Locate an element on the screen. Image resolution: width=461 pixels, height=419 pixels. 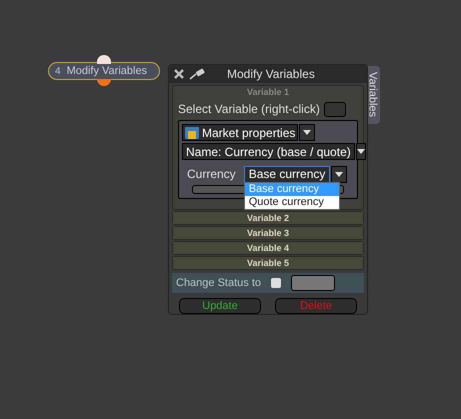
input-port is located at coordinates (104, 59).